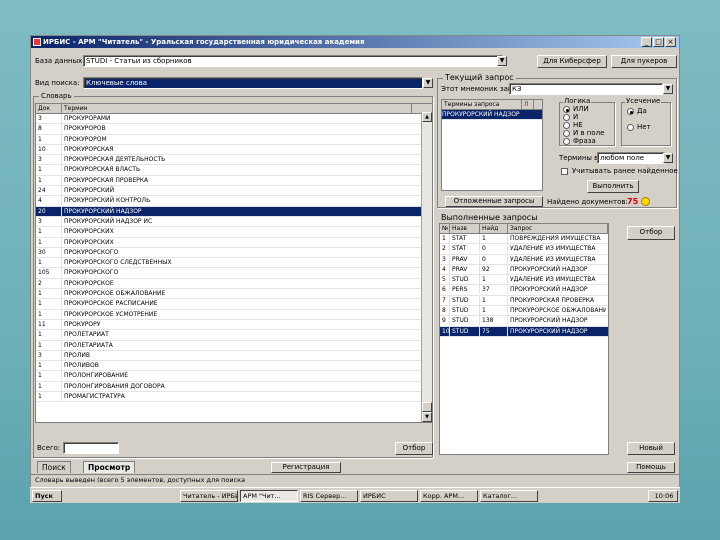  Describe the element at coordinates (306, 467) in the screenshot. I see `registration-button: Регистрация` at that location.